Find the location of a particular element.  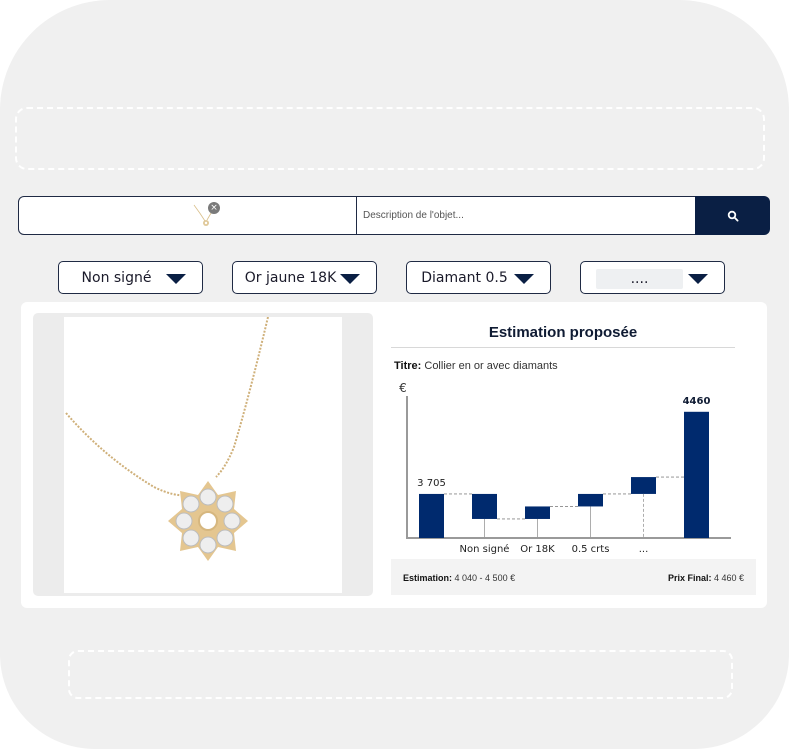

category-label: 0.5 crts is located at coordinates (591, 549).